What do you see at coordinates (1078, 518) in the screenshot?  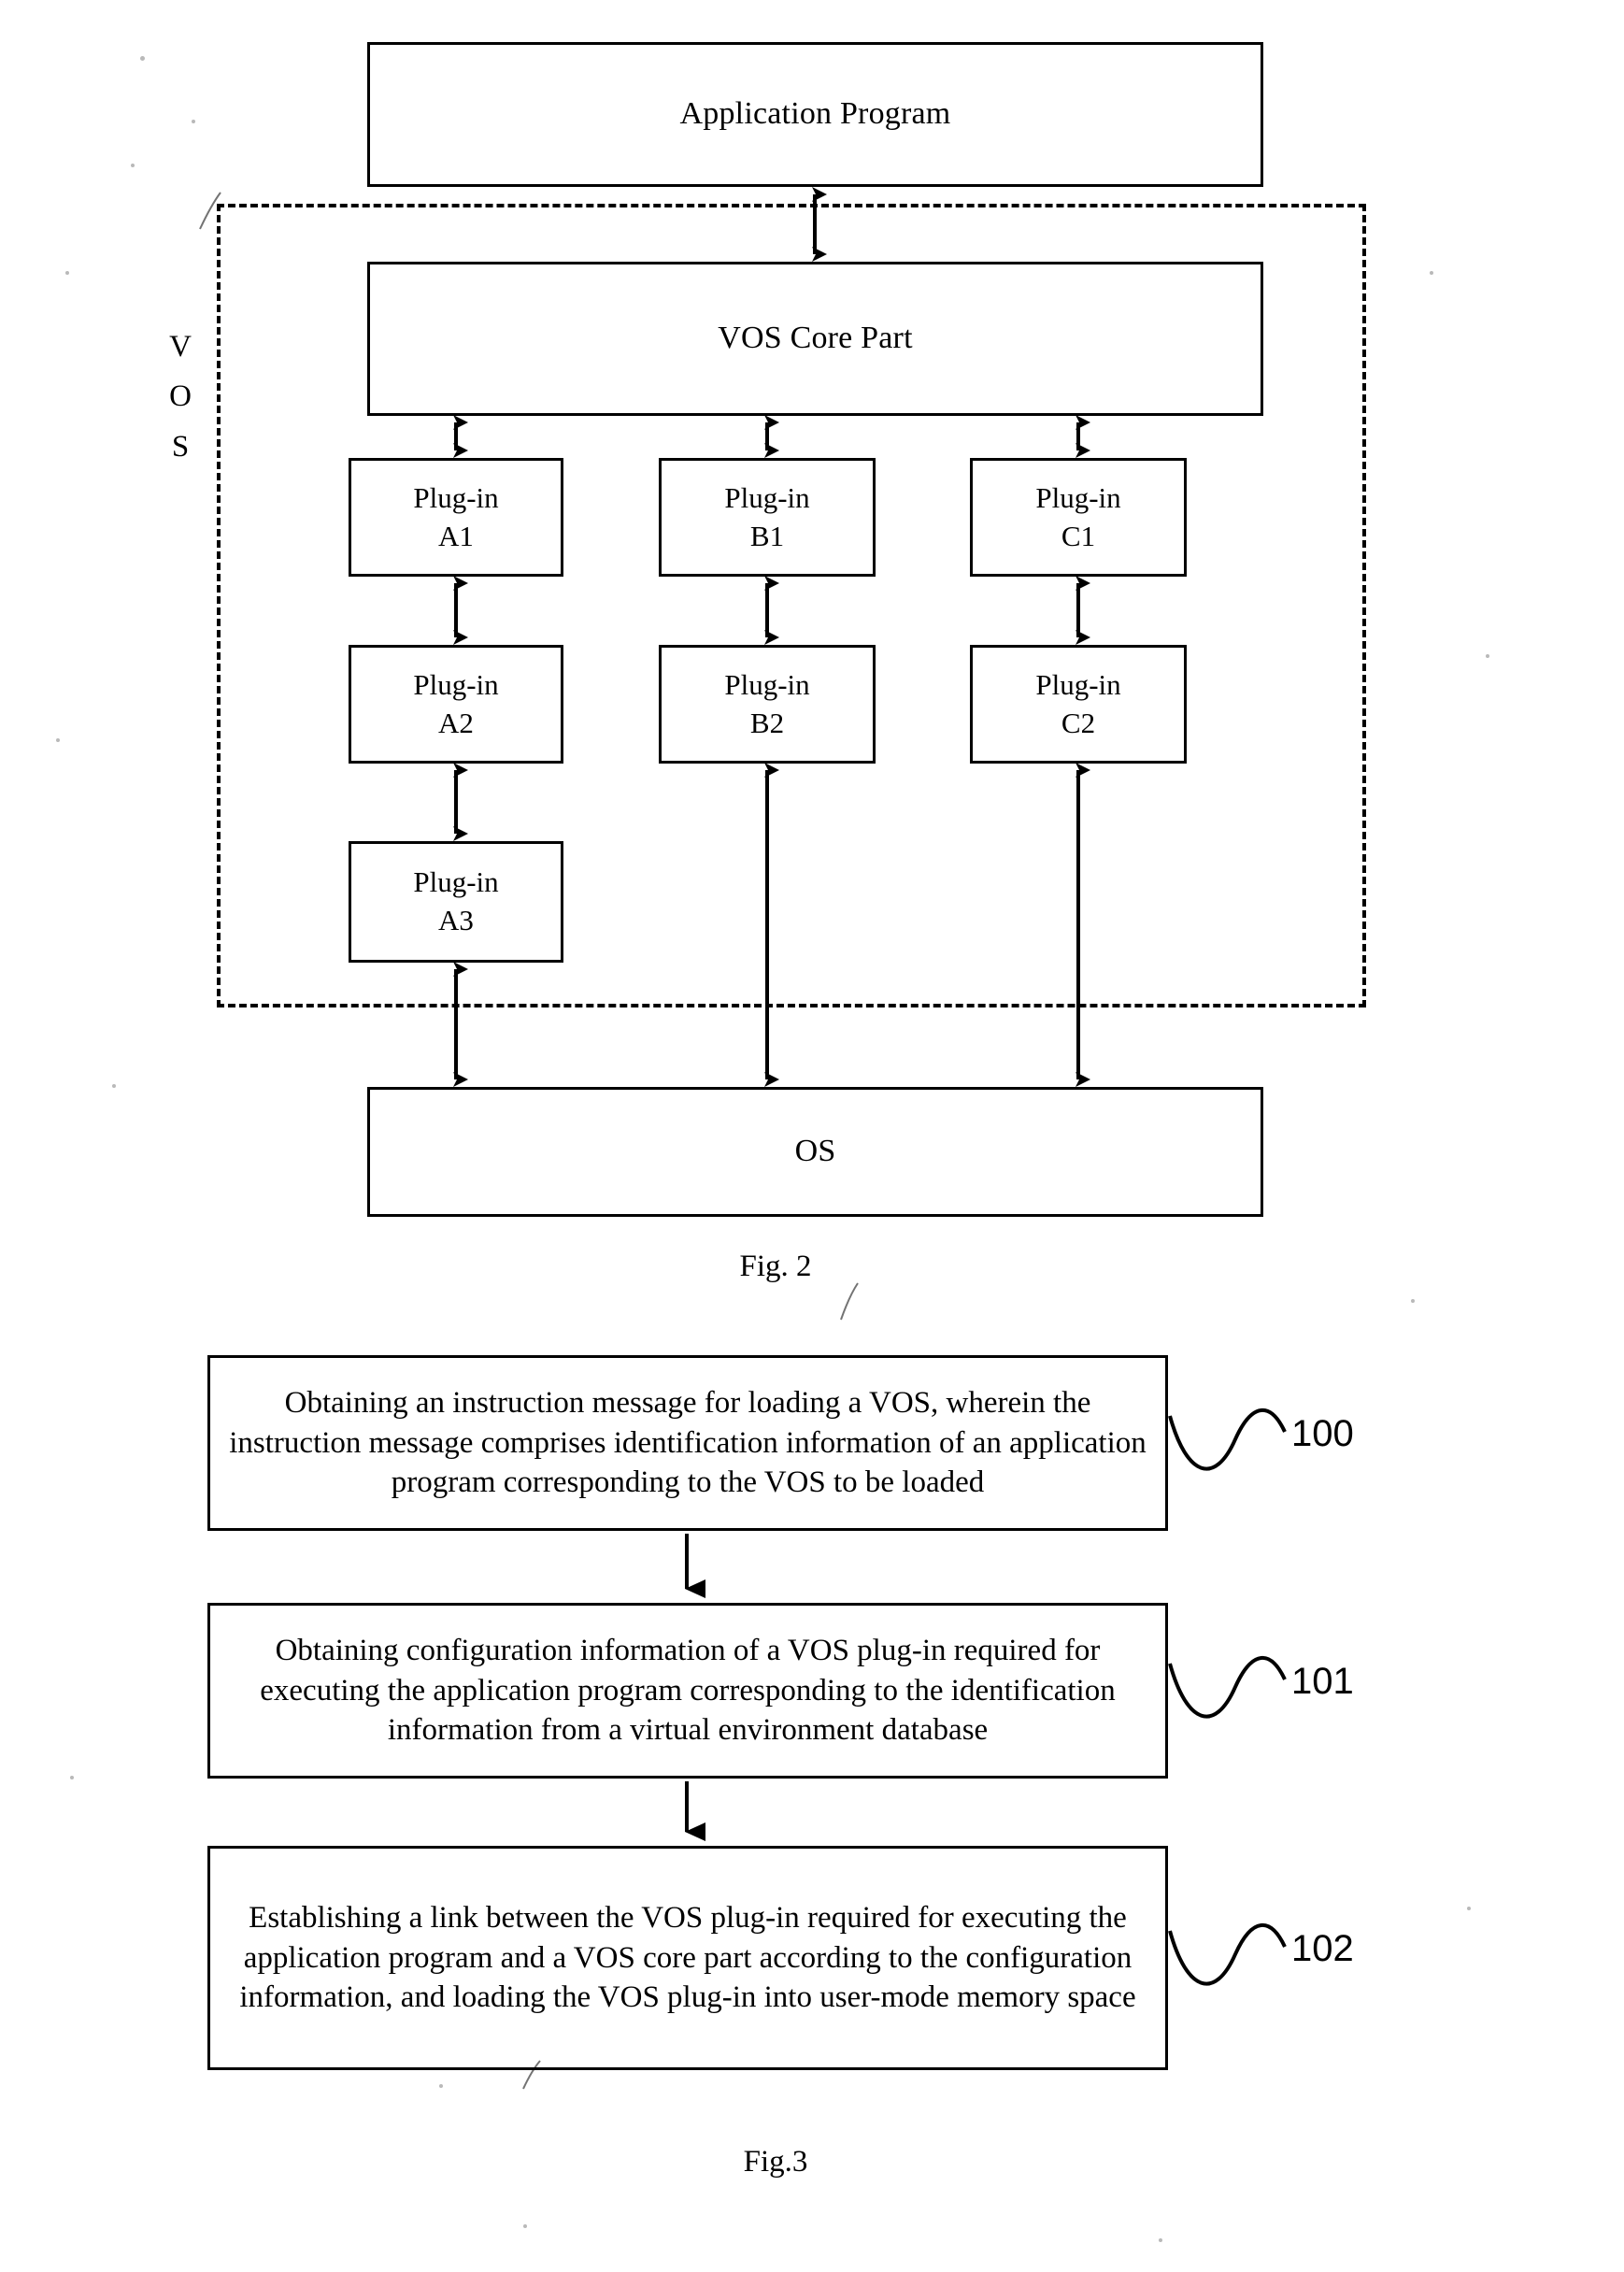 I see `plugin-c1-box: Plug-in C1` at bounding box center [1078, 518].